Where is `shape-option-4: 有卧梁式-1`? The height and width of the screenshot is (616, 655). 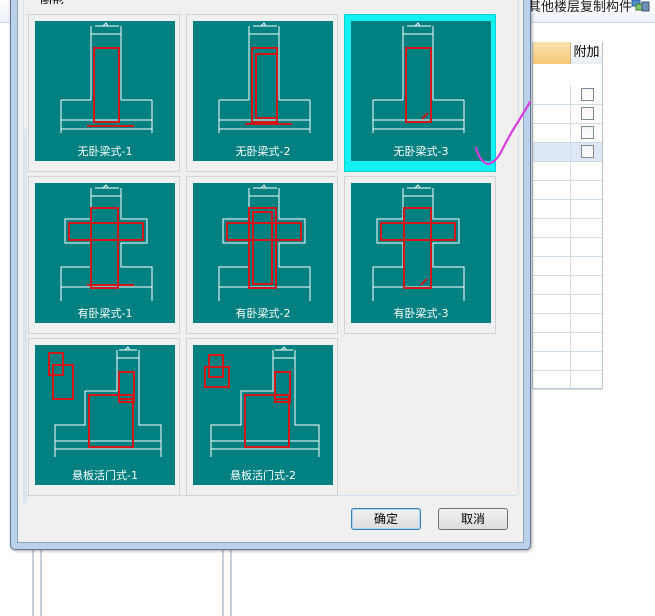
shape-option-4: 有卧梁式-1 is located at coordinates (104, 255).